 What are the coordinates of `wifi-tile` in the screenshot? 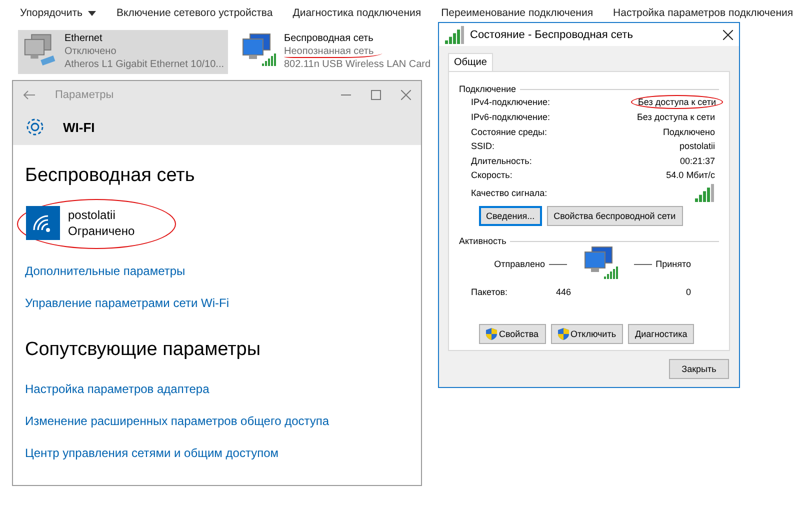 It's located at (43, 223).